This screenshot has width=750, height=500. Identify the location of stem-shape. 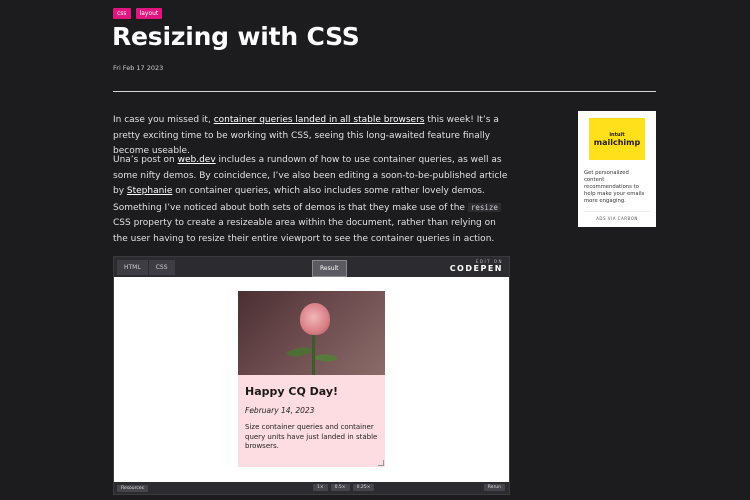
(313, 353).